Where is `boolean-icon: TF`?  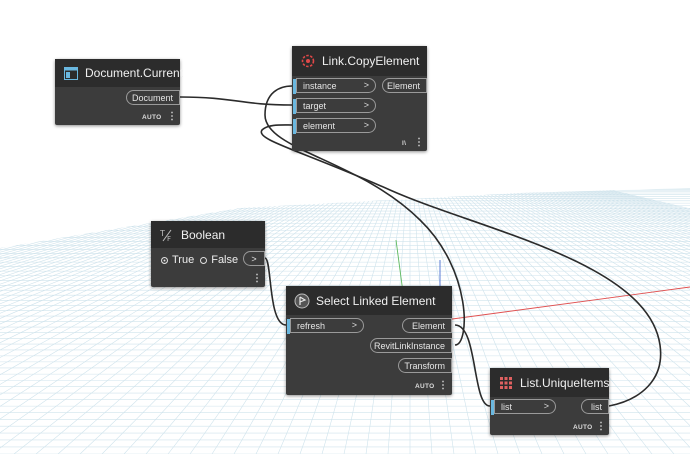
boolean-icon: TF is located at coordinates (167, 235).